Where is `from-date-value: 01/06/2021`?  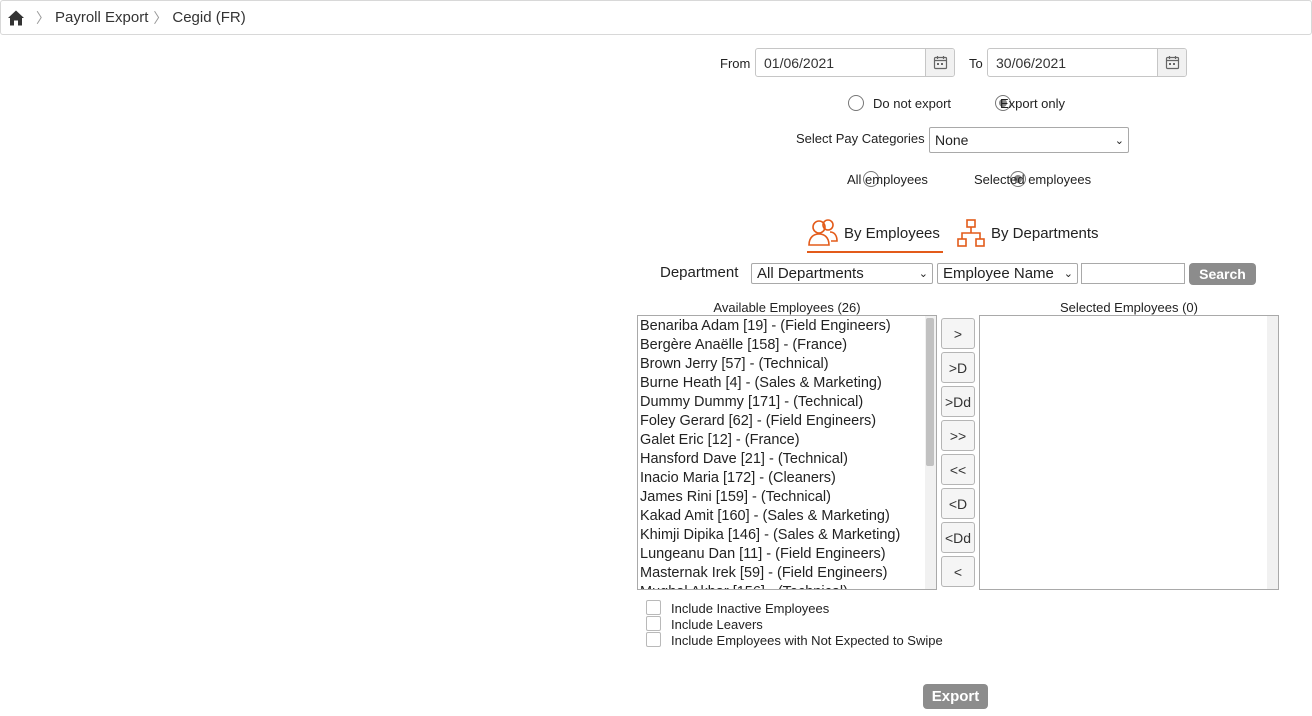
from-date-value: 01/06/2021 is located at coordinates (840, 62).